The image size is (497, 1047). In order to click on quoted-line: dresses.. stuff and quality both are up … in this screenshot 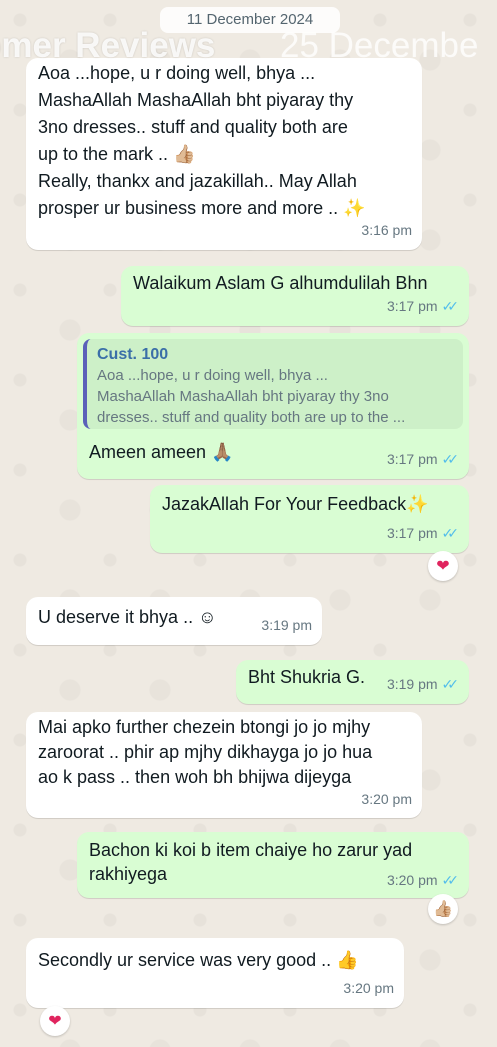, I will do `click(251, 417)`.